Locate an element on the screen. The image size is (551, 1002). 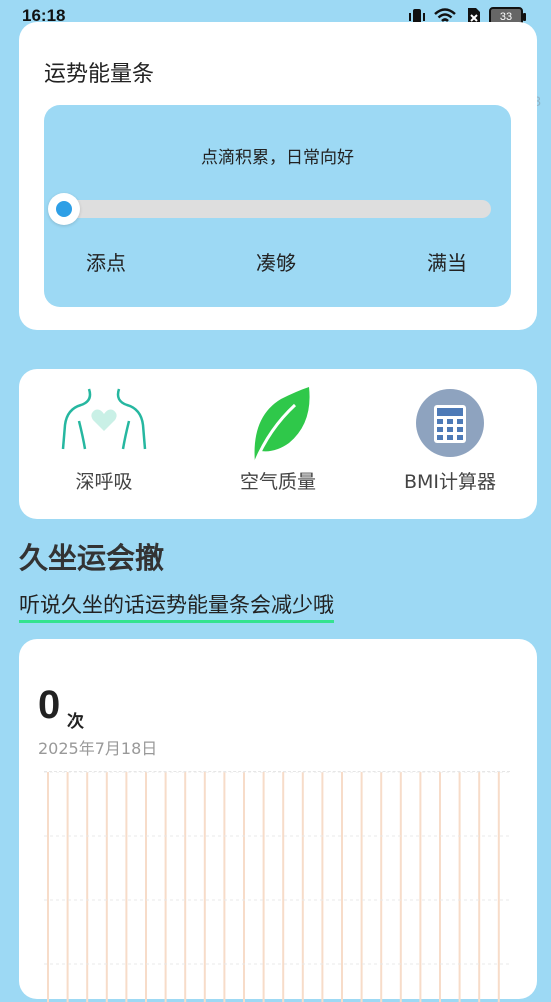
energy-slider-track is located at coordinates (277, 209).